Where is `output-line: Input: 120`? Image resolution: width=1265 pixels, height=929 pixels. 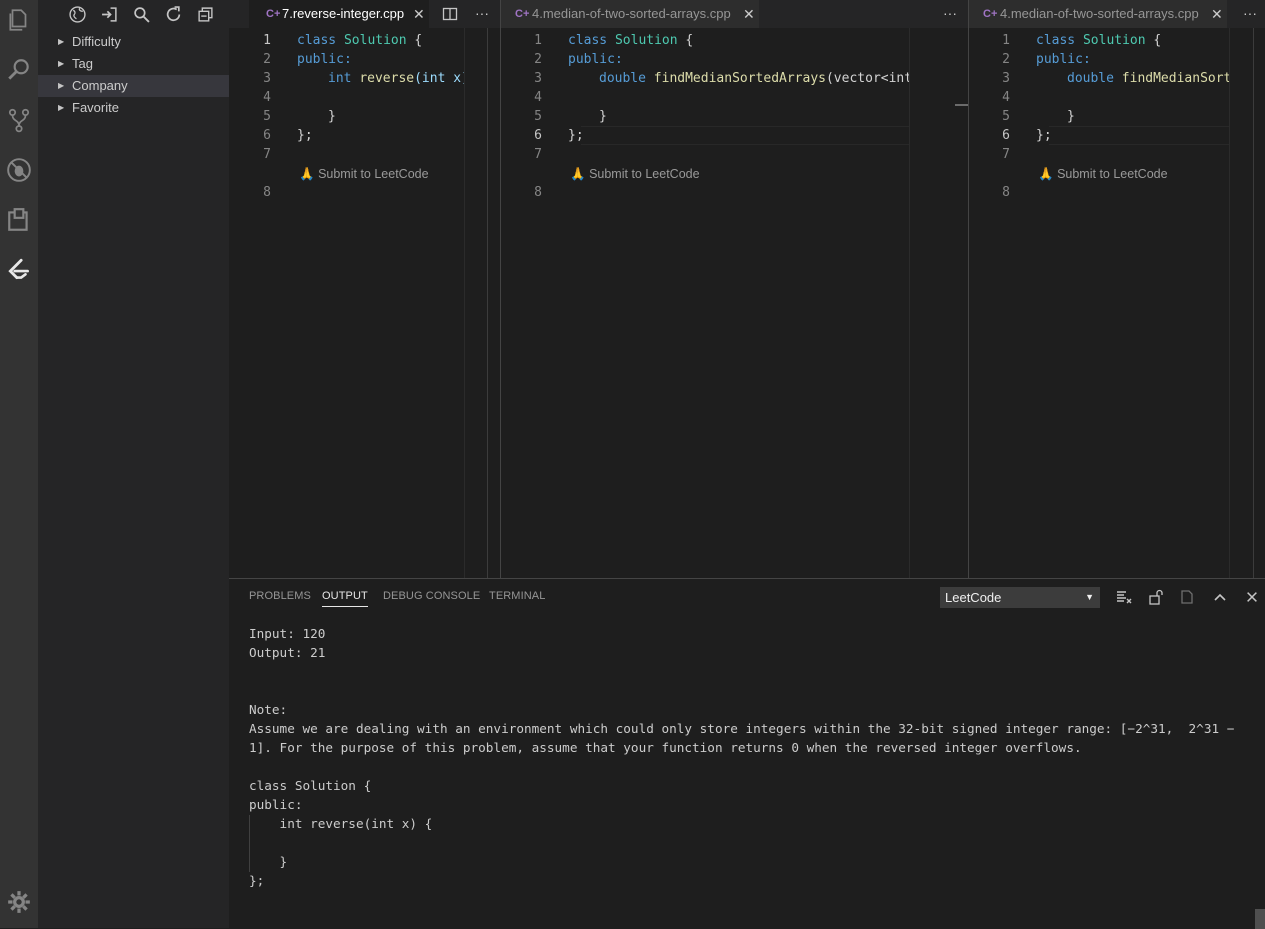 output-line: Input: 120 is located at coordinates (287, 633).